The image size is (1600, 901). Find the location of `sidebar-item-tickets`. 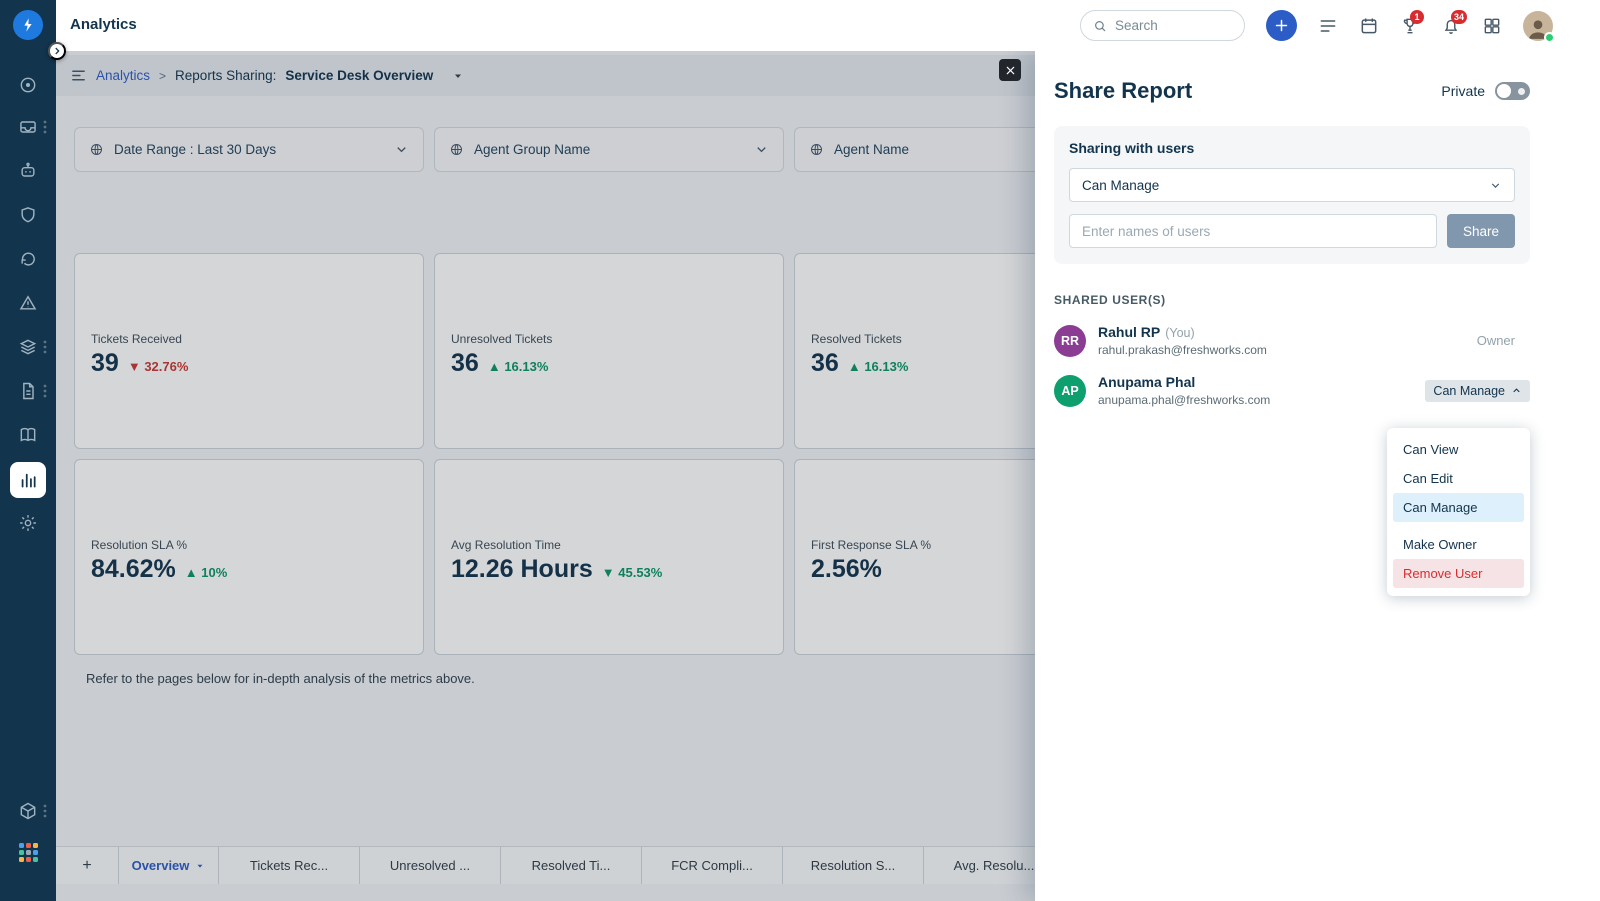

sidebar-item-tickets is located at coordinates (28, 127).